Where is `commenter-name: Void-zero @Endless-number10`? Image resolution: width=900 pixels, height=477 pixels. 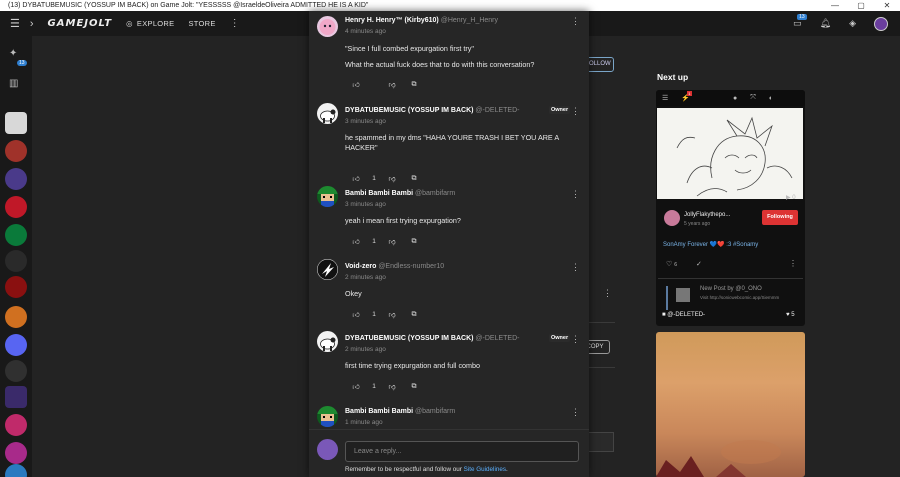
commenter-name: Void-zero @Endless-number10 is located at coordinates (394, 266).